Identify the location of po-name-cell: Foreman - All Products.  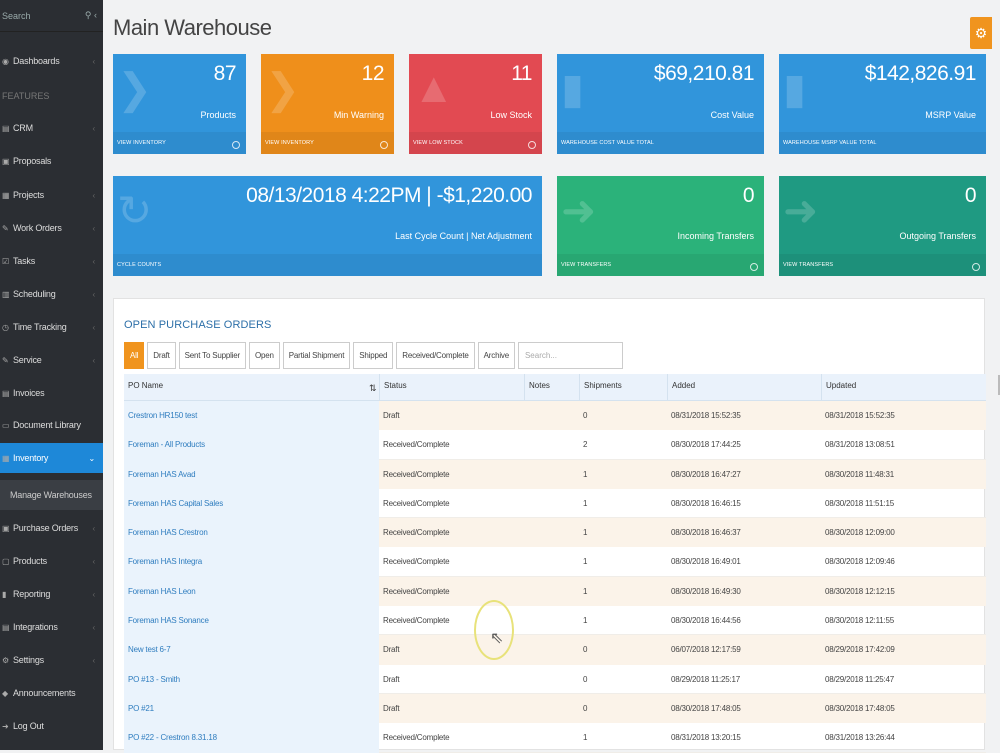
(251, 445).